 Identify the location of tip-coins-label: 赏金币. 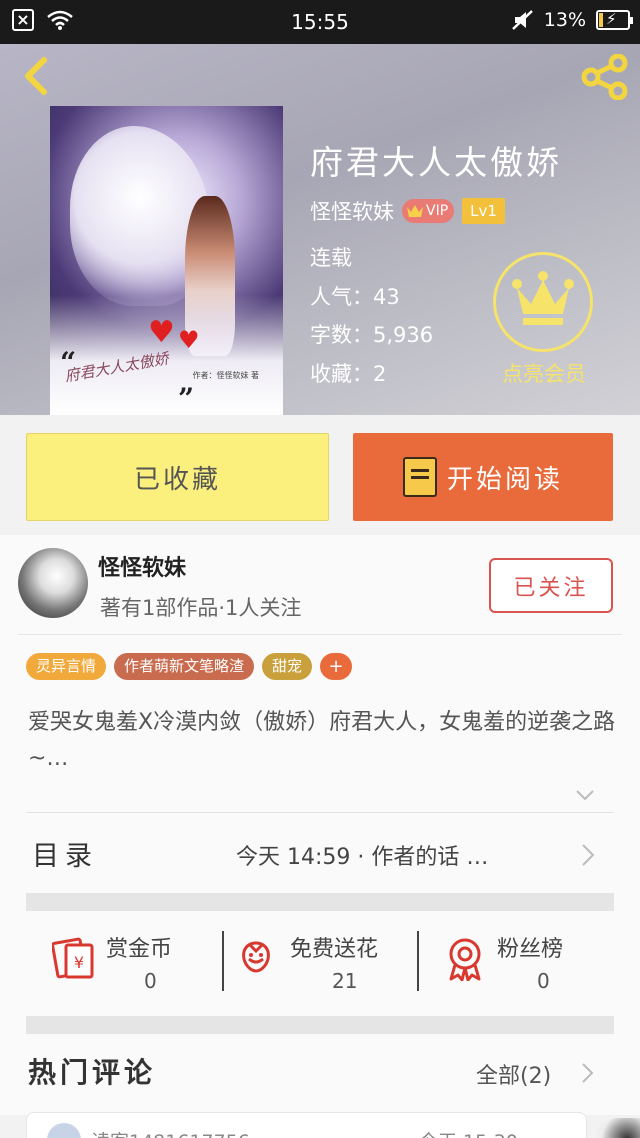
(139, 949).